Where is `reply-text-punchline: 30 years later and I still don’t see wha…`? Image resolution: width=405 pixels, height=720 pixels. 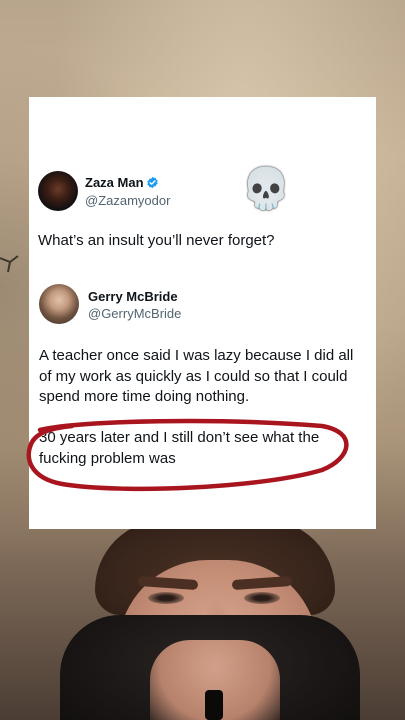
reply-text-punchline: 30 years later and I still don’t see wha… is located at coordinates (179, 448).